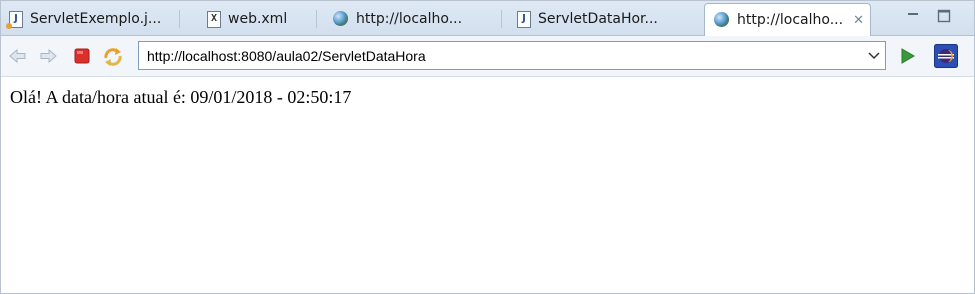  I want to click on java-file-run-icon: J, so click(14, 20).